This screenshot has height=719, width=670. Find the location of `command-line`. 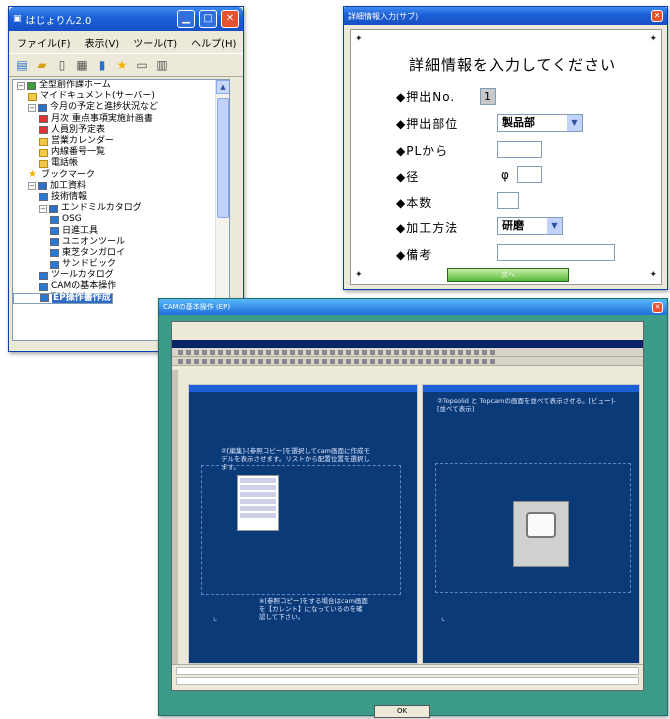

command-line is located at coordinates (407, 671).